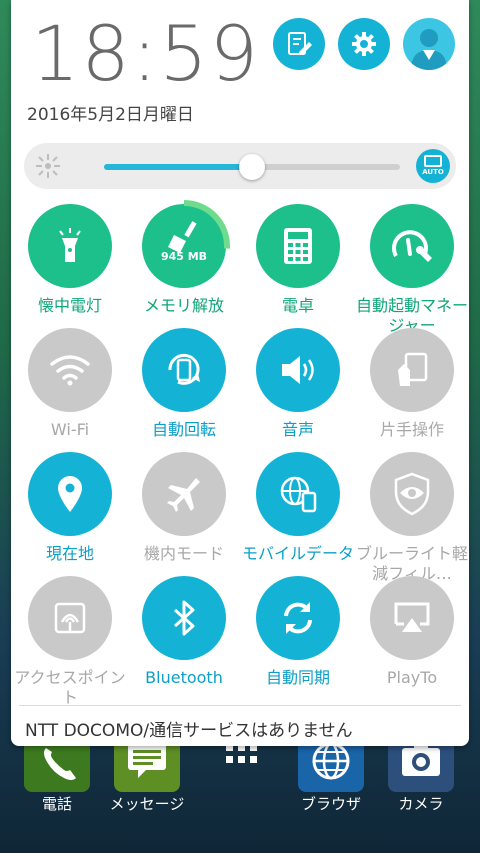 The image size is (480, 853). Describe the element at coordinates (178, 167) in the screenshot. I see `brightness-slider-fill` at that location.